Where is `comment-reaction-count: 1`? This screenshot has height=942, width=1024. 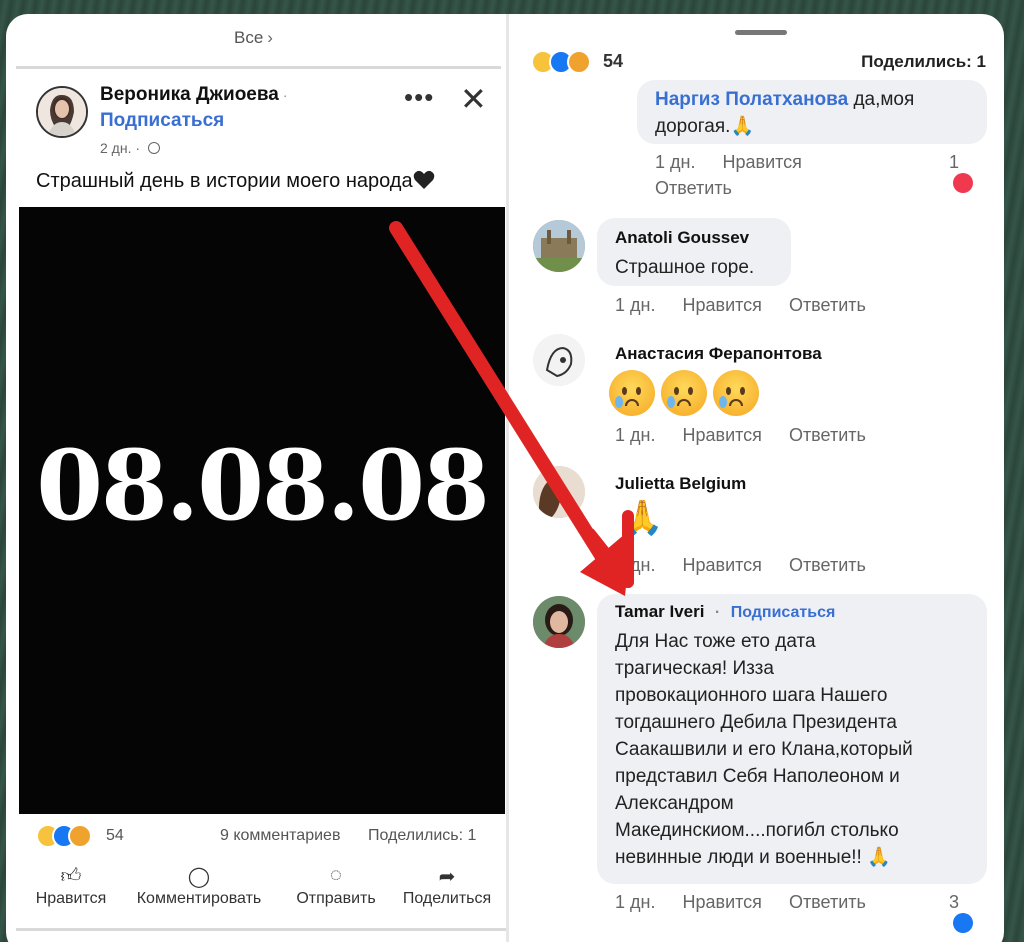 comment-reaction-count: 1 is located at coordinates (954, 162).